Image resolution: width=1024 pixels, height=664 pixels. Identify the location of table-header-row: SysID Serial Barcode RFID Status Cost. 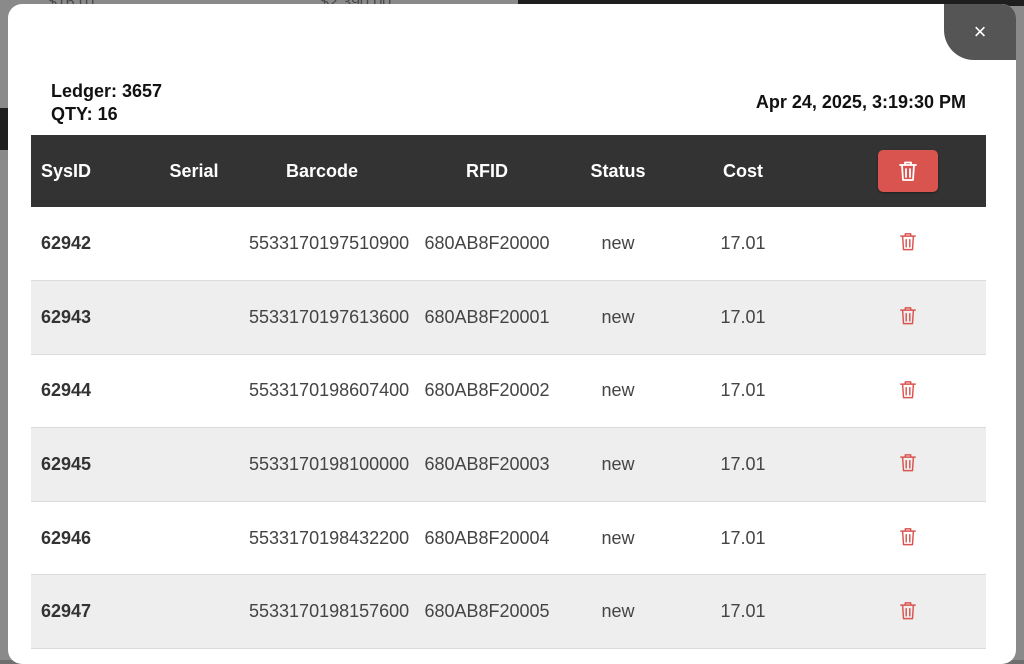
(508, 171).